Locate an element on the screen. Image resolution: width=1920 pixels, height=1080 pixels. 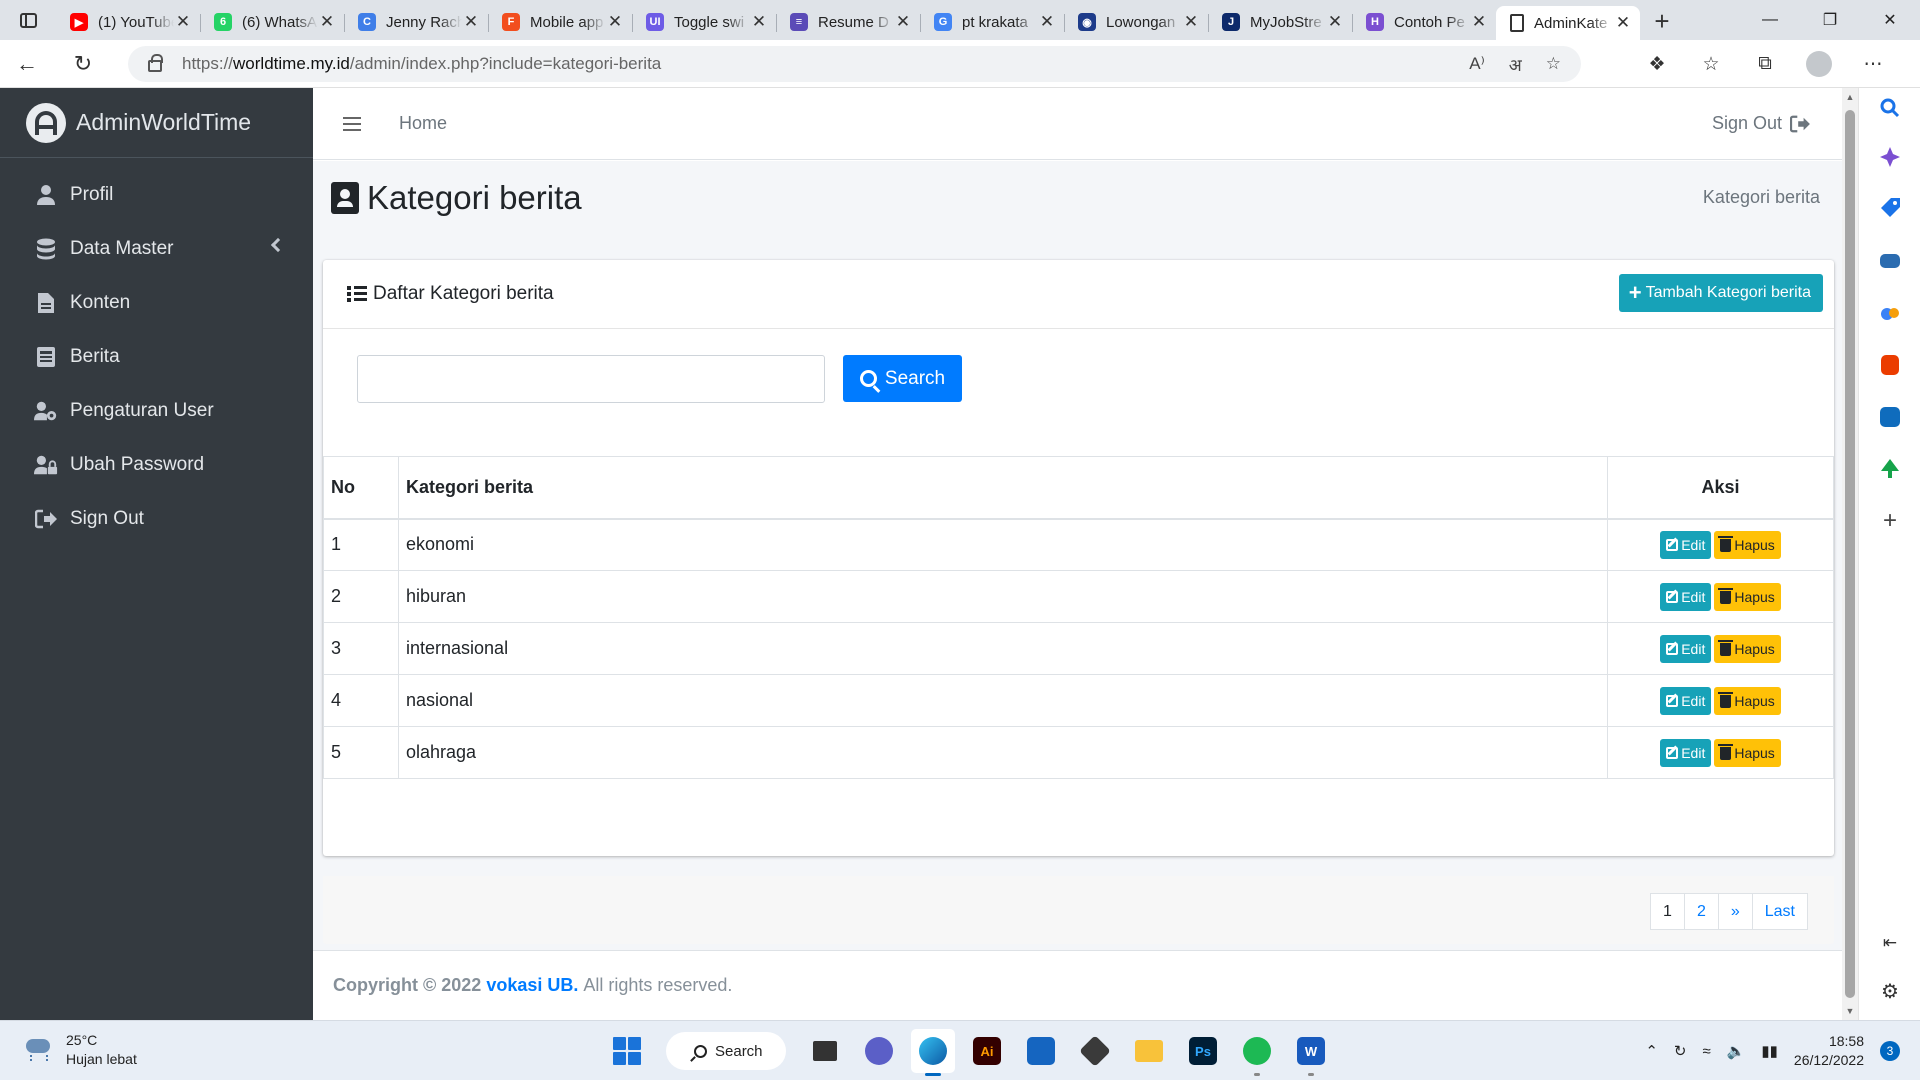
home-link: Home is located at coordinates (423, 123).